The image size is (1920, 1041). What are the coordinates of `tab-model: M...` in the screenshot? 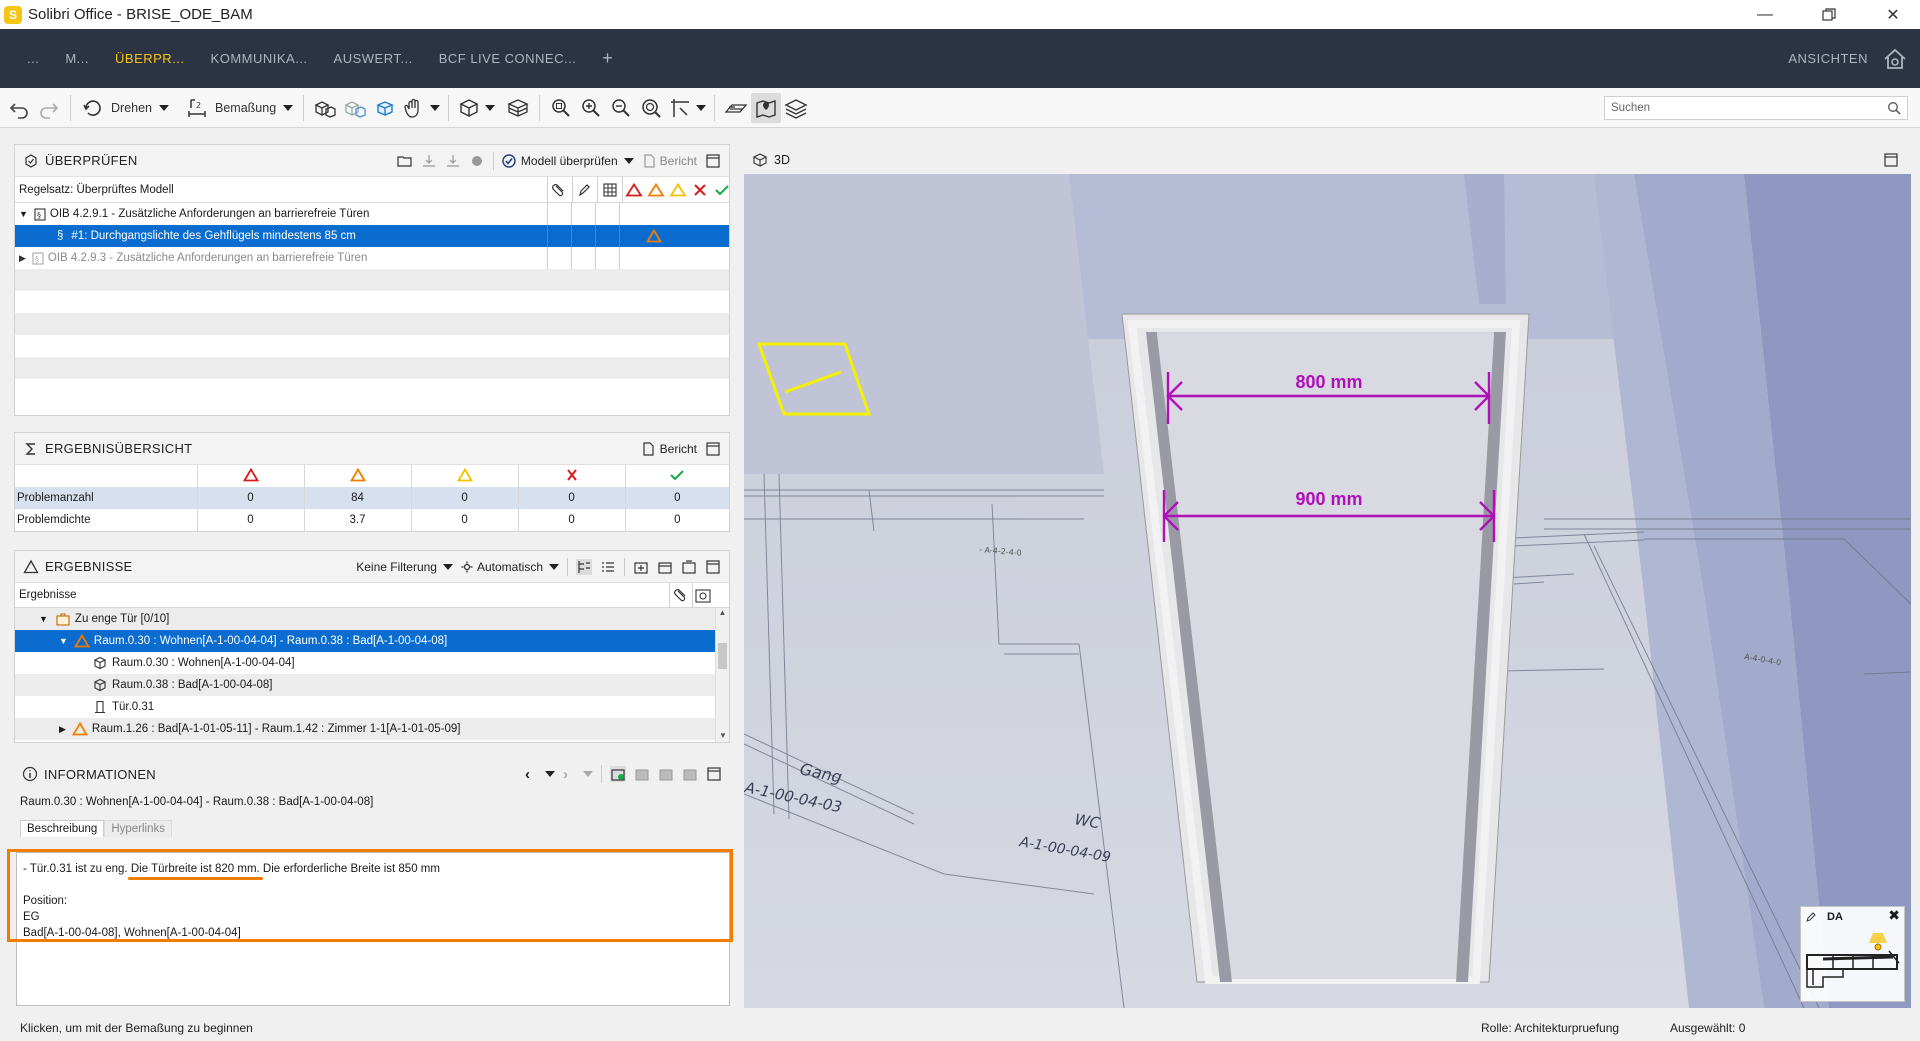 It's located at (77, 58).